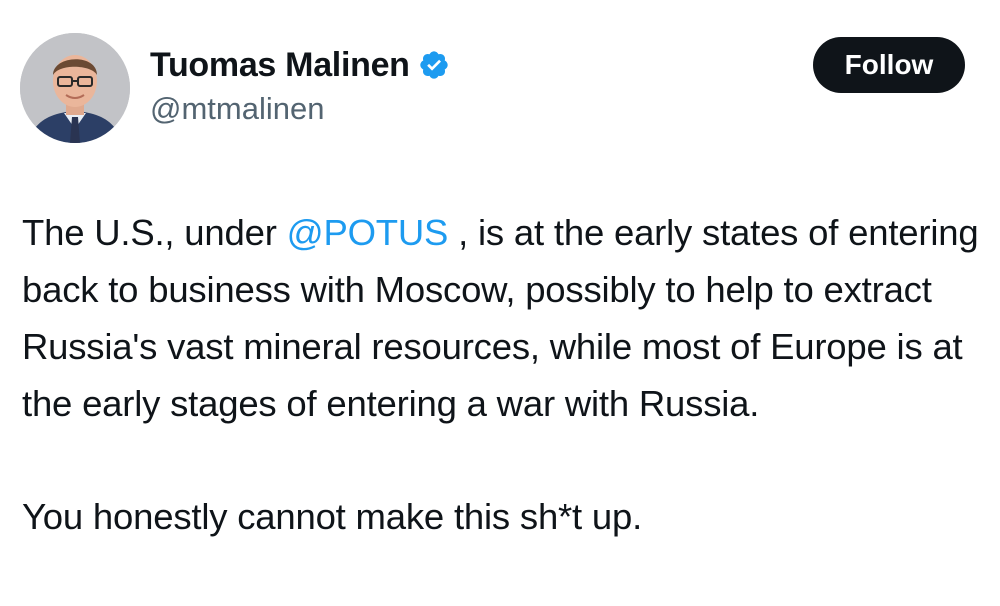  What do you see at coordinates (280, 65) in the screenshot?
I see `display-name: Tuomas Malinen` at bounding box center [280, 65].